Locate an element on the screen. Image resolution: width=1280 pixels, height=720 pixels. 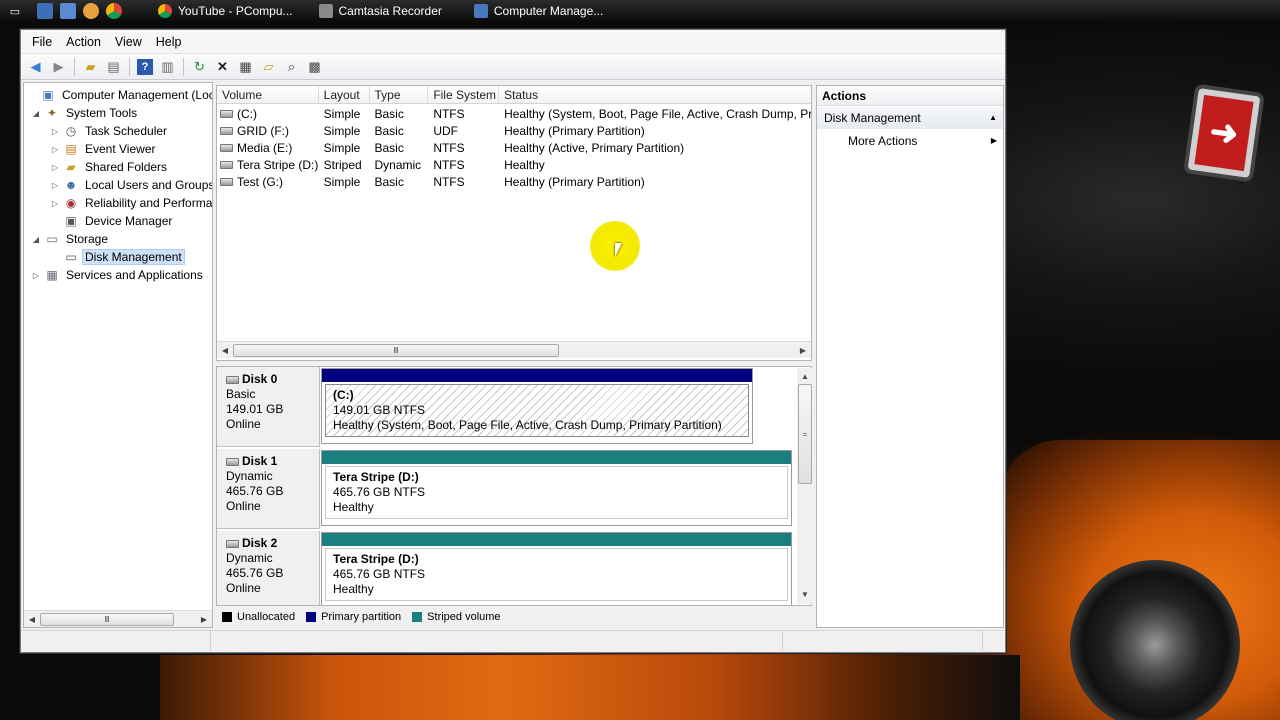
menu-file: File is located at coordinates (42, 42).